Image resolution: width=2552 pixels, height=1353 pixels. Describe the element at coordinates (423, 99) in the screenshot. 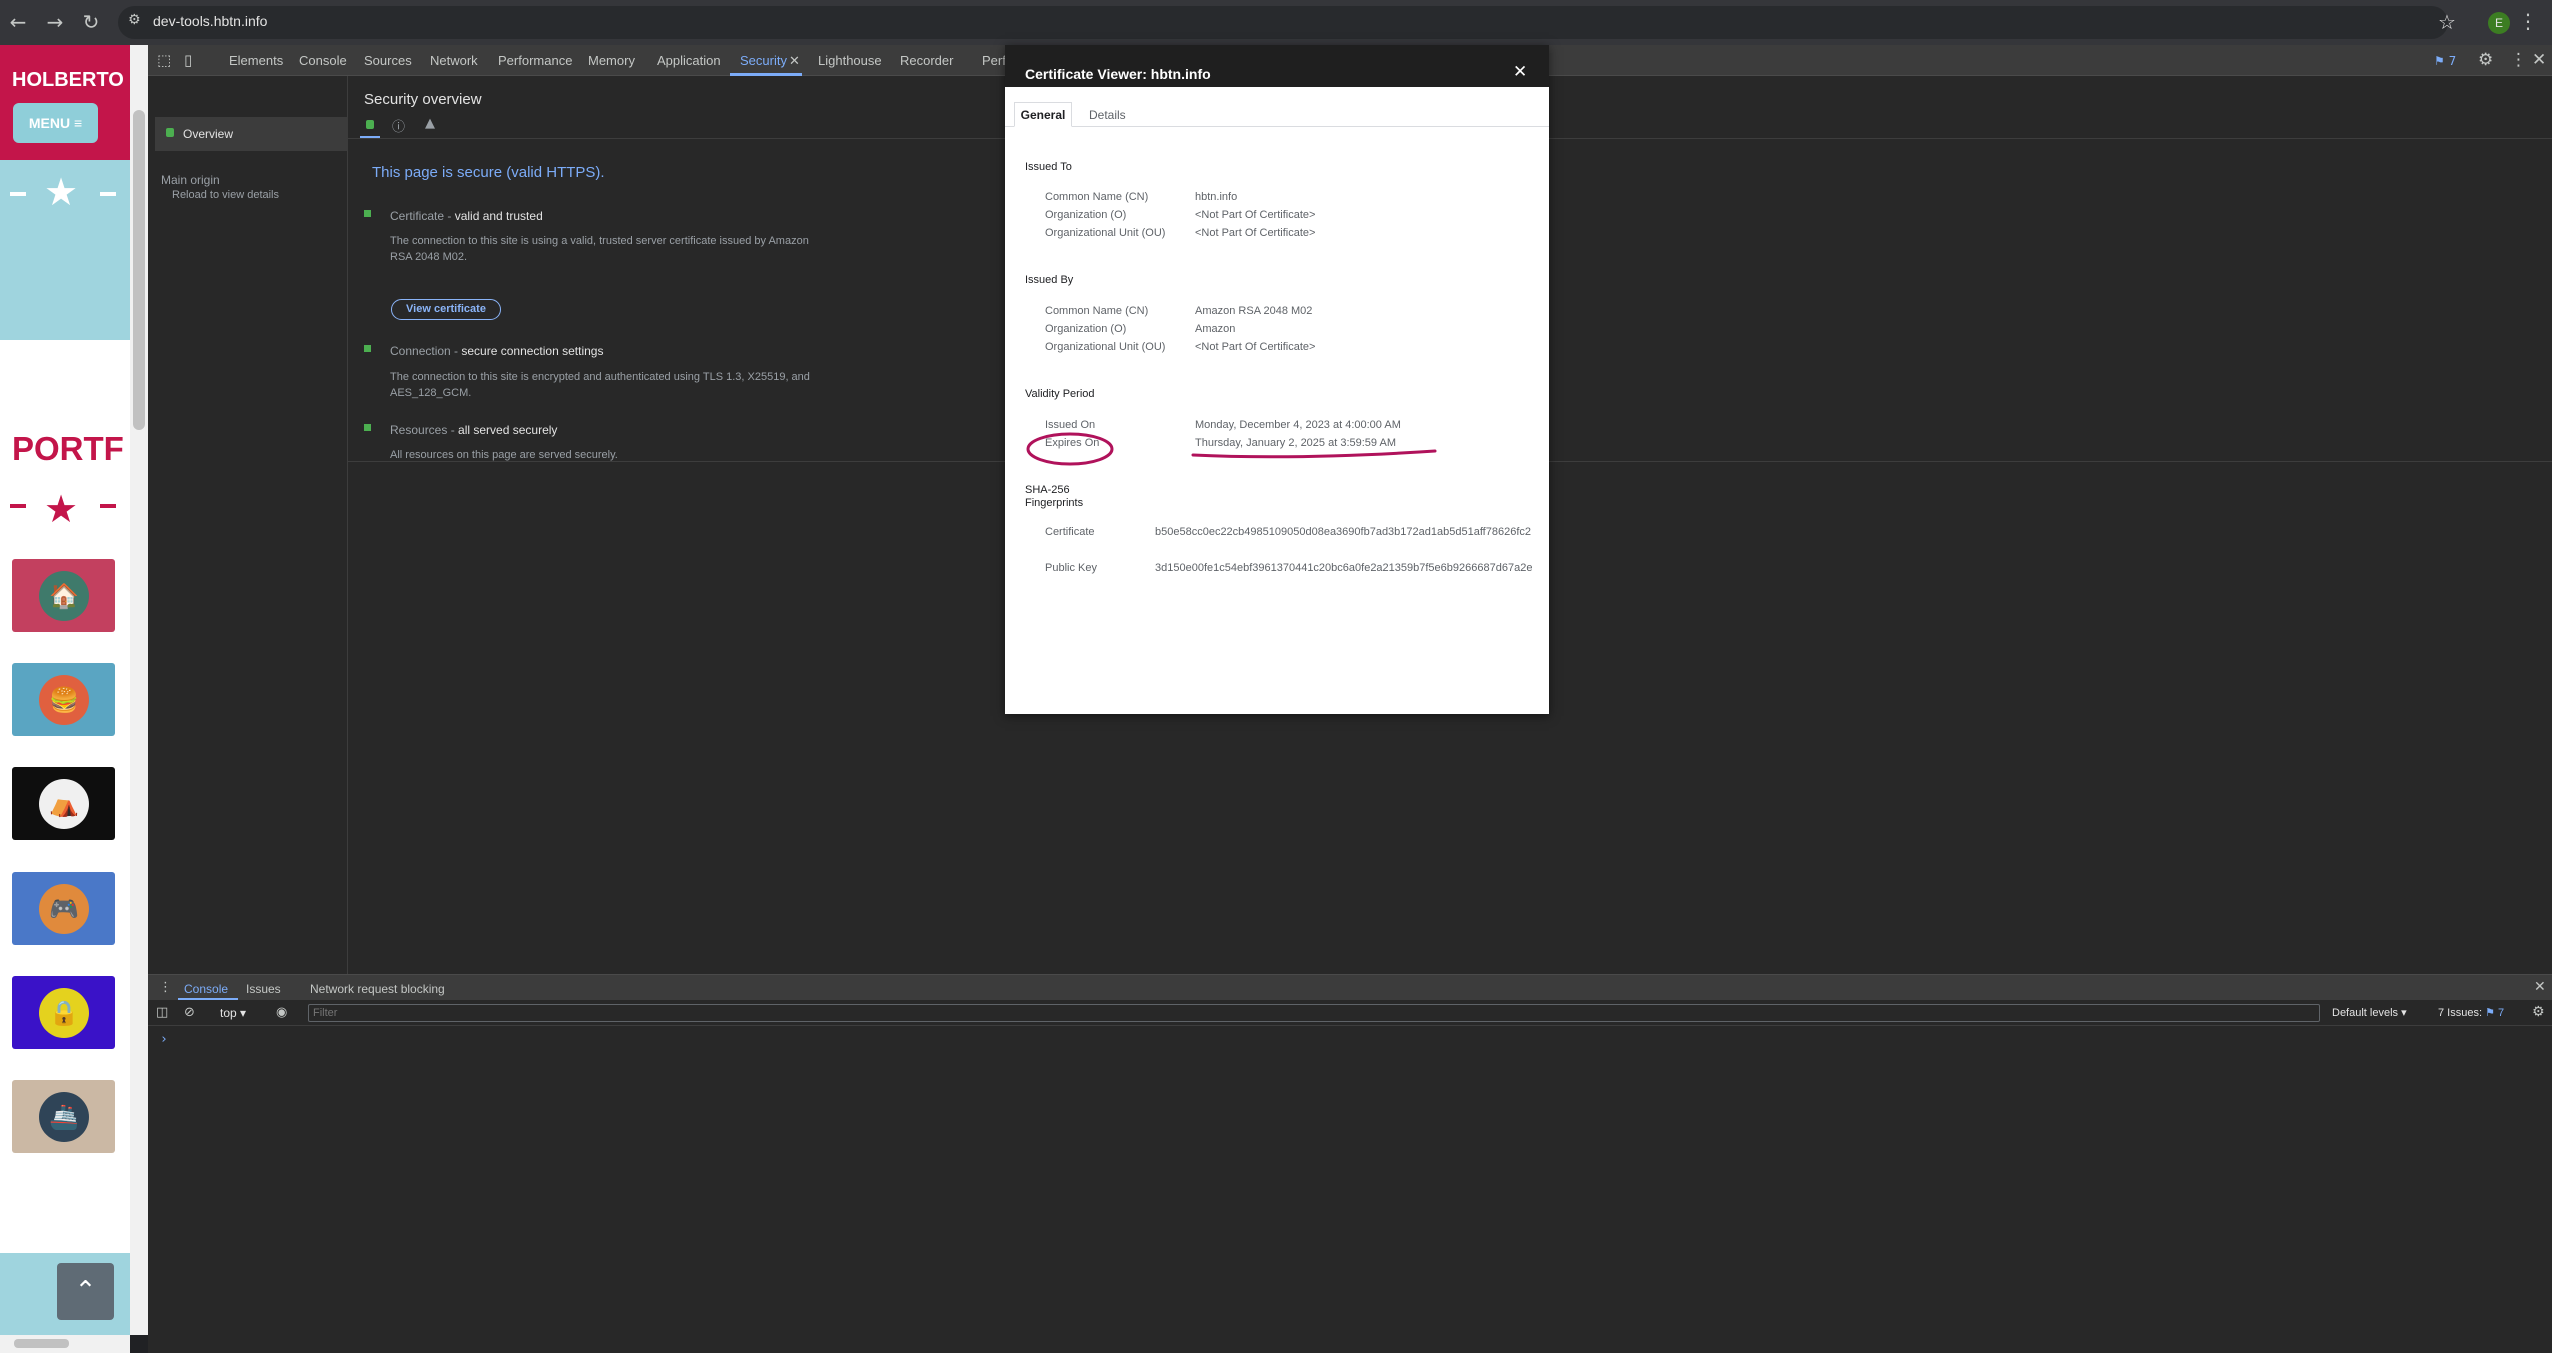

I see `page-title: Security overview` at that location.